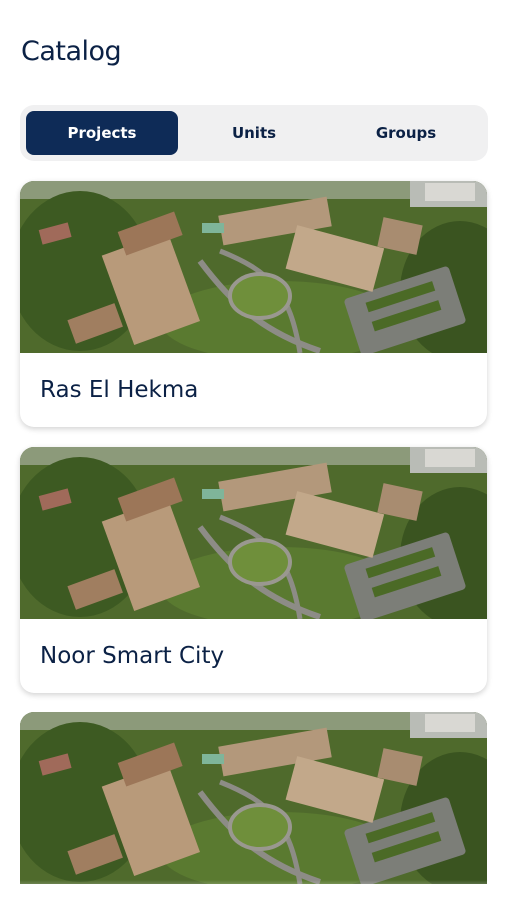 The image size is (506, 900). What do you see at coordinates (406, 133) in the screenshot?
I see `tab-groups: Groups` at bounding box center [406, 133].